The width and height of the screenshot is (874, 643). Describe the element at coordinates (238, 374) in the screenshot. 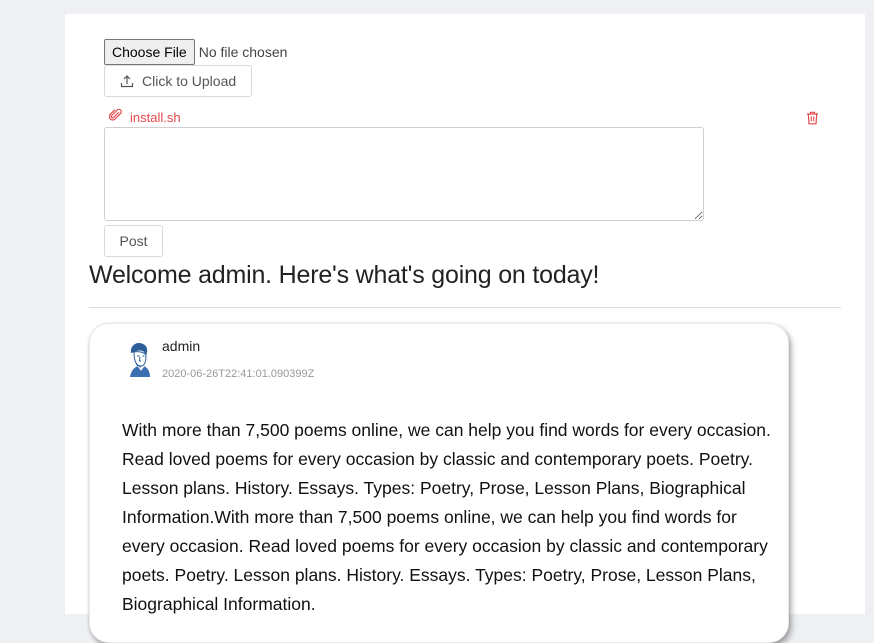

I see `post-timestamp: 2020-06-26T22:41:01.090399Z` at that location.